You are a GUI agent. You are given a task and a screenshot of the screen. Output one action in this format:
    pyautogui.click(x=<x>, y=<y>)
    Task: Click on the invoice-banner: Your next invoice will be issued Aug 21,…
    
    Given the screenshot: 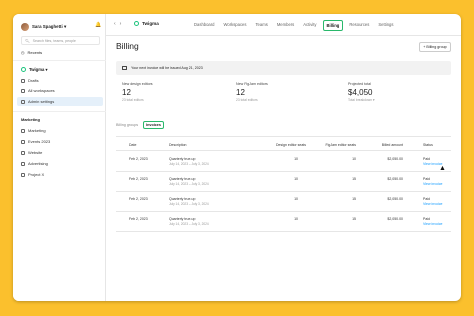 What is the action you would take?
    pyautogui.click(x=283, y=68)
    